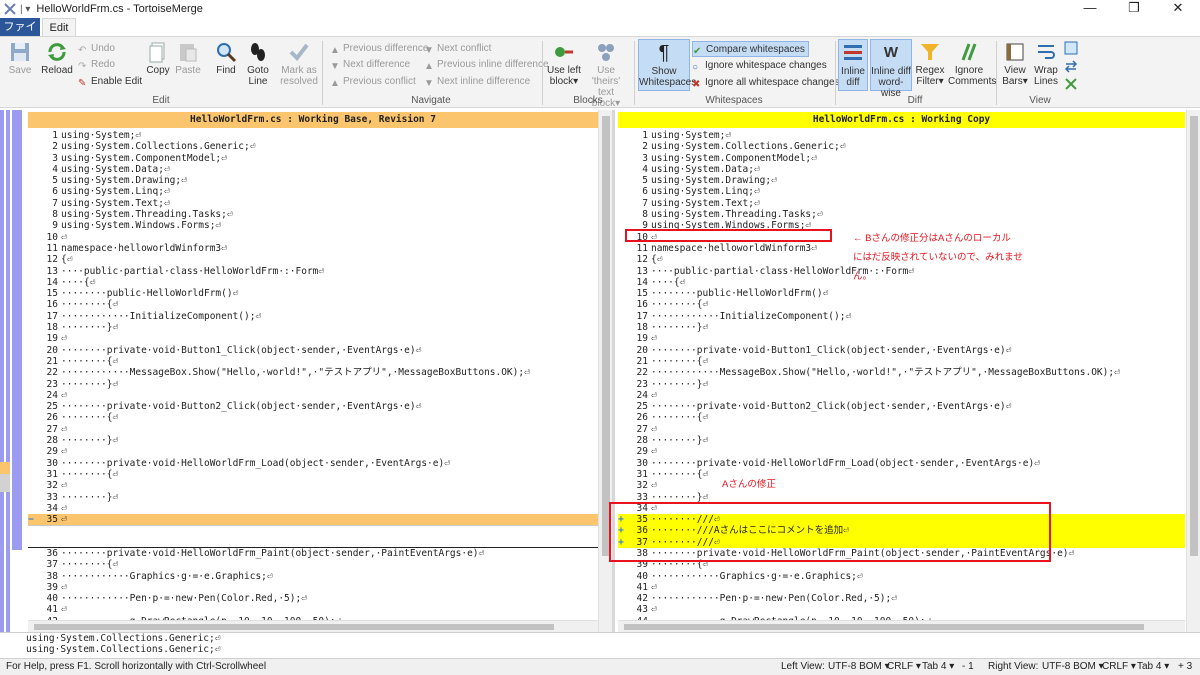 The height and width of the screenshot is (675, 1200). I want to click on quick-access-toolbar: | ▾, so click(25, 9).